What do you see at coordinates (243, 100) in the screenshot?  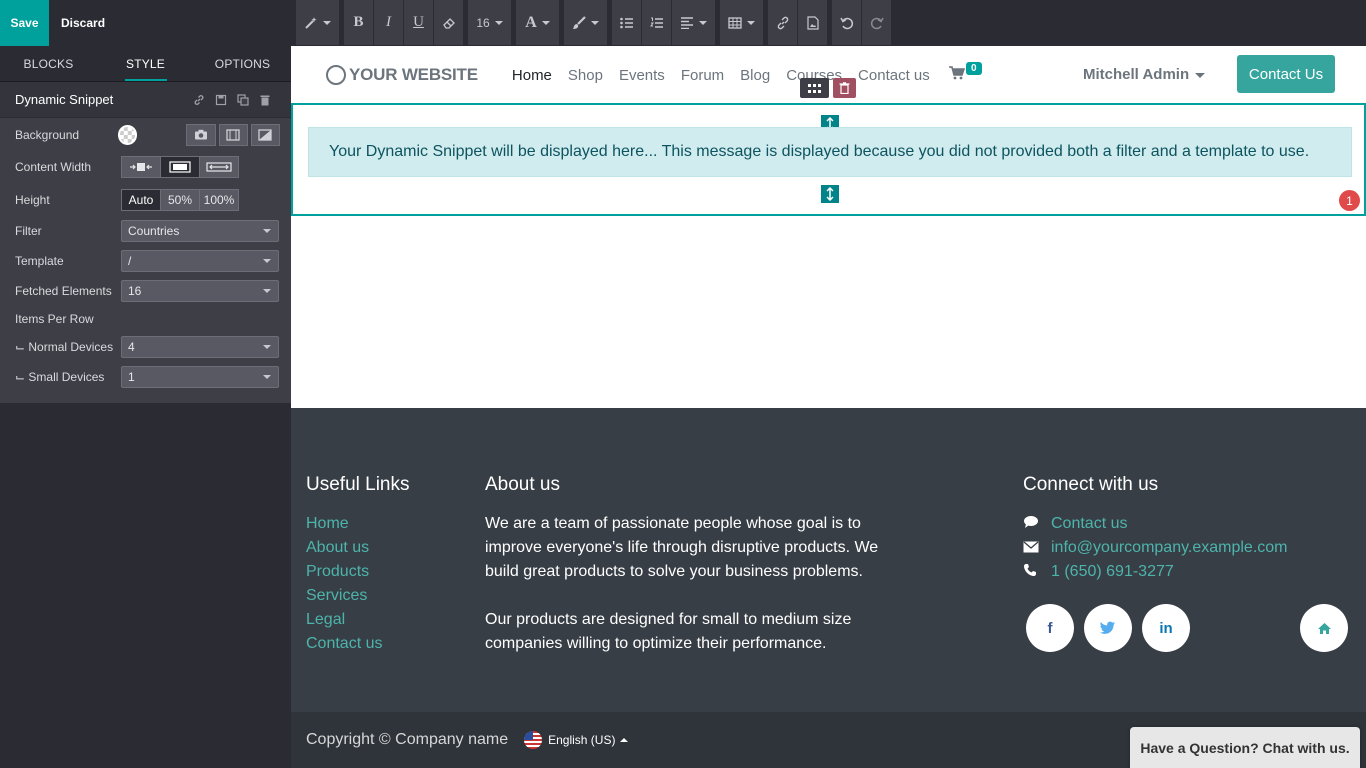 I see `duplicate-icon` at bounding box center [243, 100].